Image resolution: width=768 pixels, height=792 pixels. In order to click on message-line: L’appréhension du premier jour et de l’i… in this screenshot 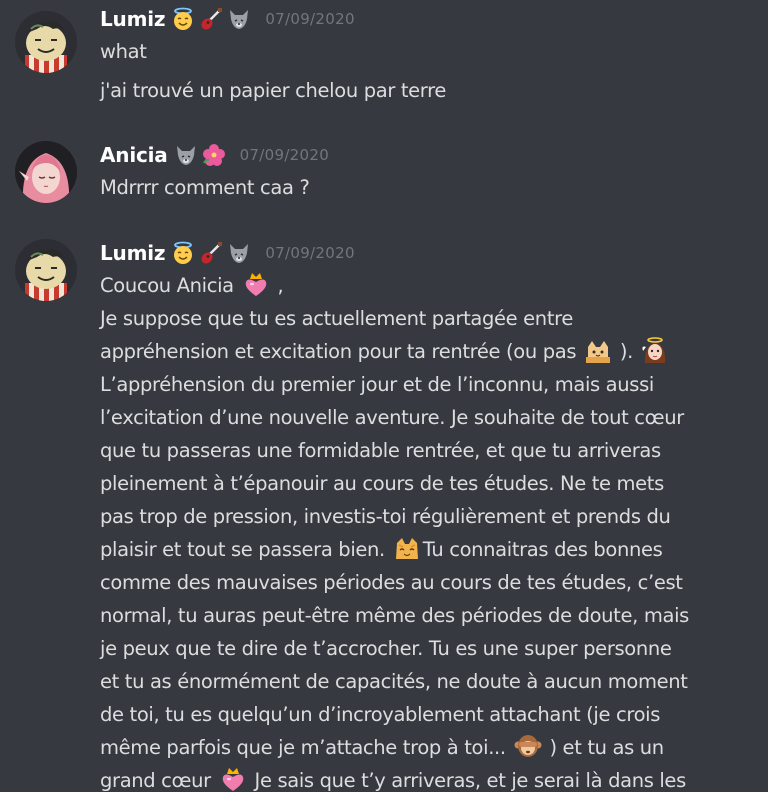, I will do `click(377, 384)`.